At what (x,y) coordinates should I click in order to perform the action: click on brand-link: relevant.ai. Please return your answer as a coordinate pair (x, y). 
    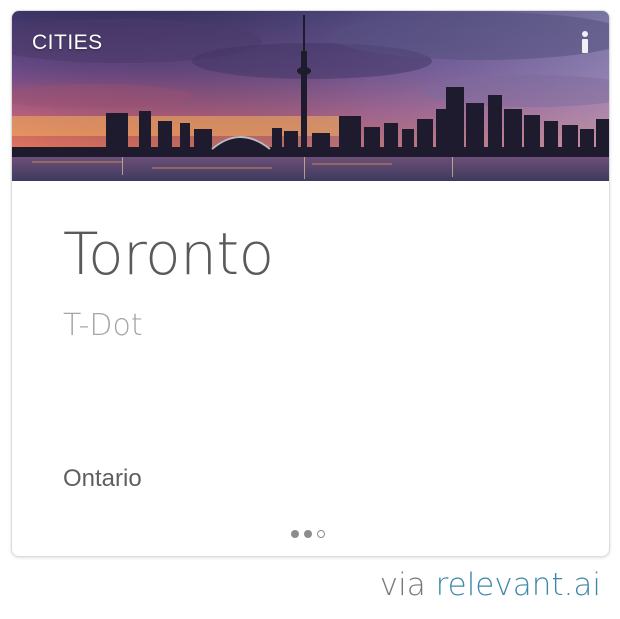
    Looking at the image, I should click on (518, 585).